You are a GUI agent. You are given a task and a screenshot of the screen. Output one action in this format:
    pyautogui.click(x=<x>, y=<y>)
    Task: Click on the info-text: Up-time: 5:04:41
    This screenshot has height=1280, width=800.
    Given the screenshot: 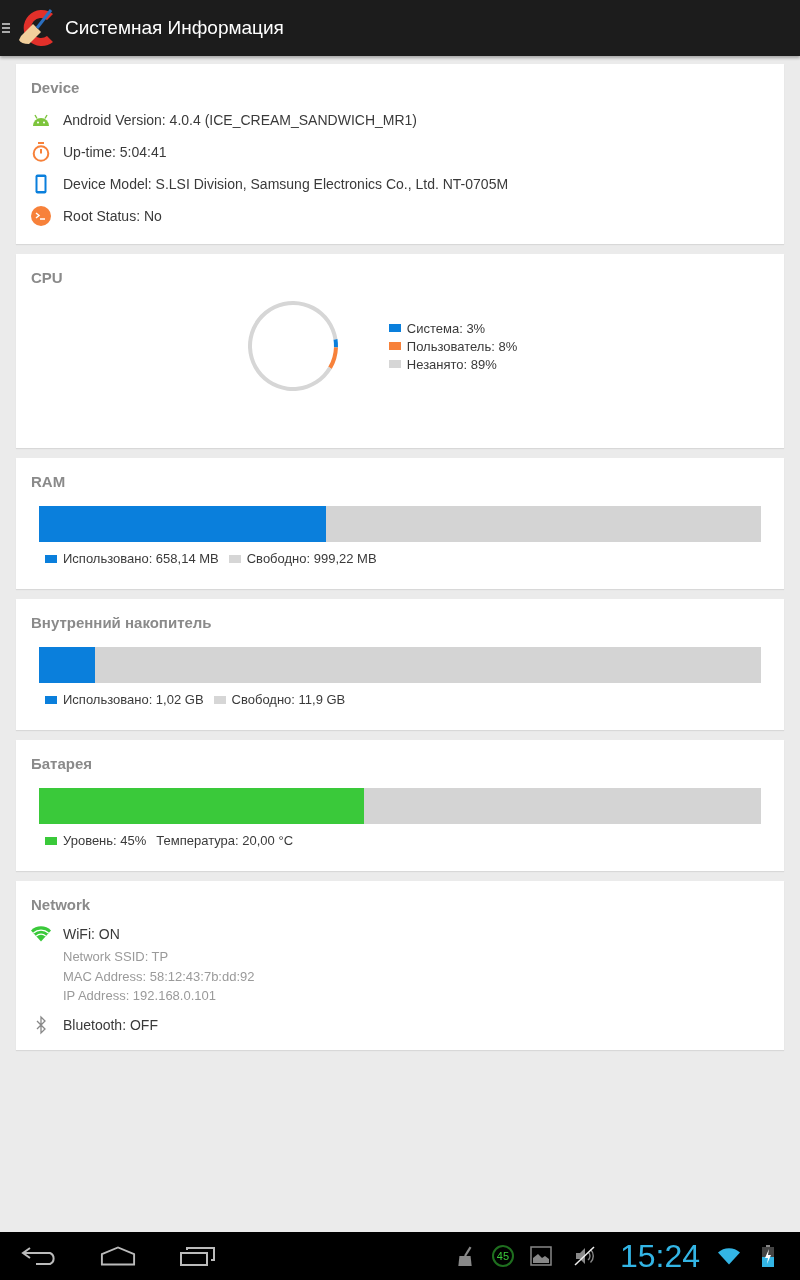 What is the action you would take?
    pyautogui.click(x=115, y=152)
    